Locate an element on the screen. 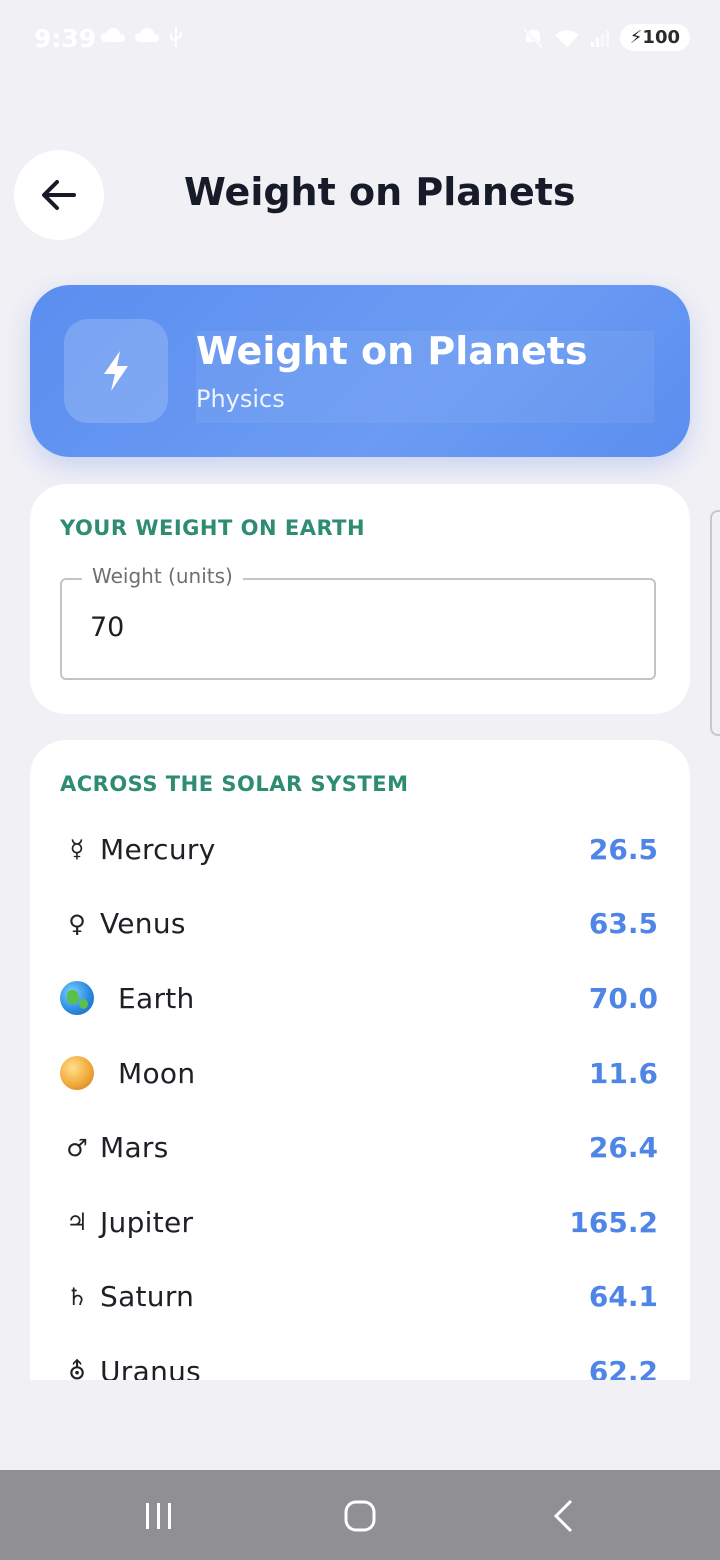  planet-weight: 11.6 is located at coordinates (623, 1073).